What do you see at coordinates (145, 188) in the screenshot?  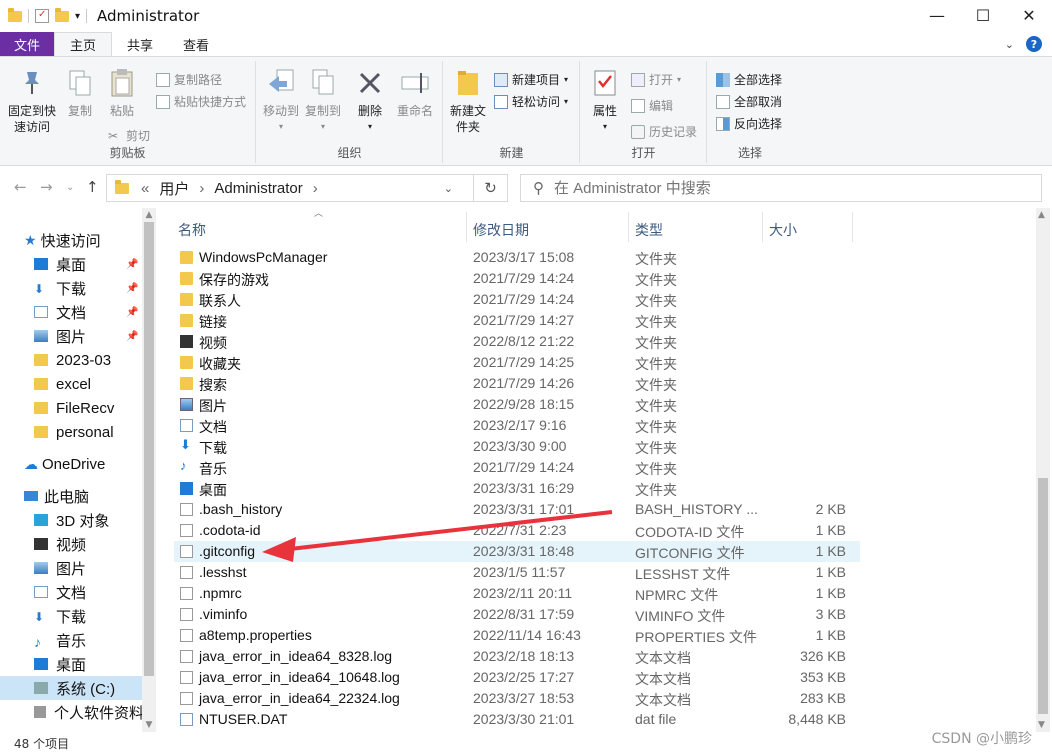 I see `address-overflow: «` at bounding box center [145, 188].